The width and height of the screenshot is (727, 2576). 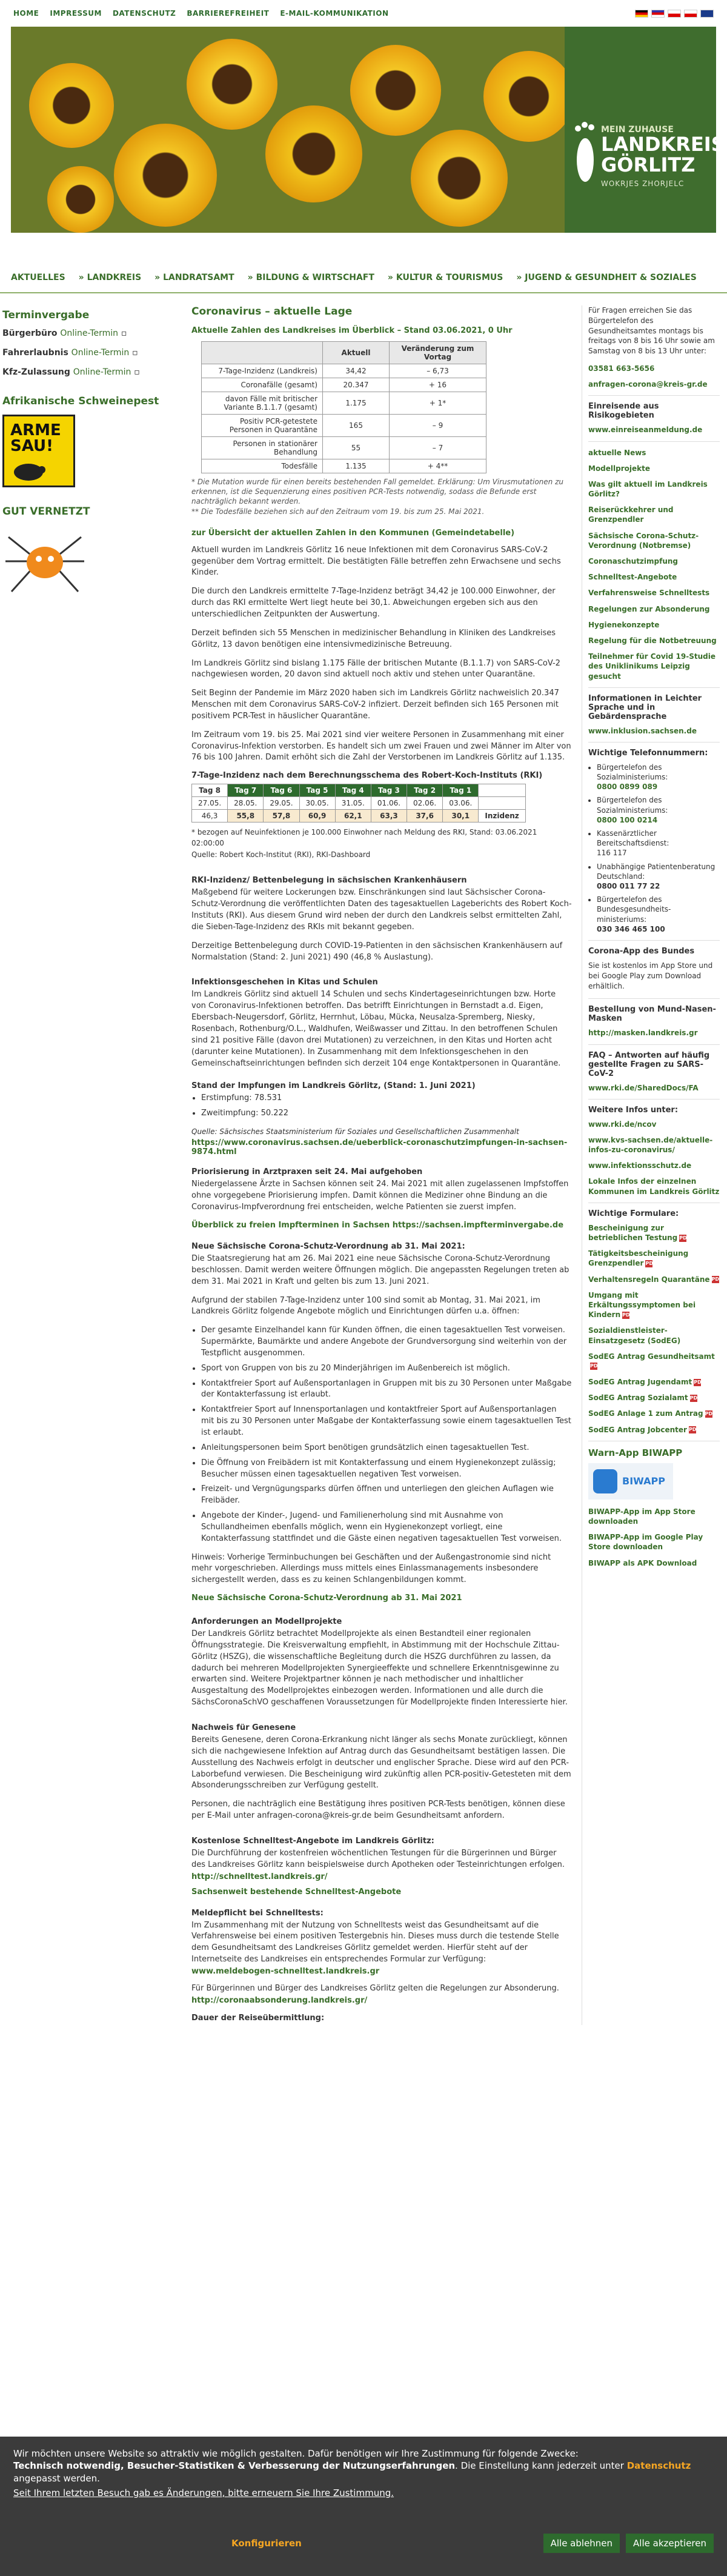 What do you see at coordinates (641, 951) in the screenshot?
I see `app-title: Corona-App des Bundes` at bounding box center [641, 951].